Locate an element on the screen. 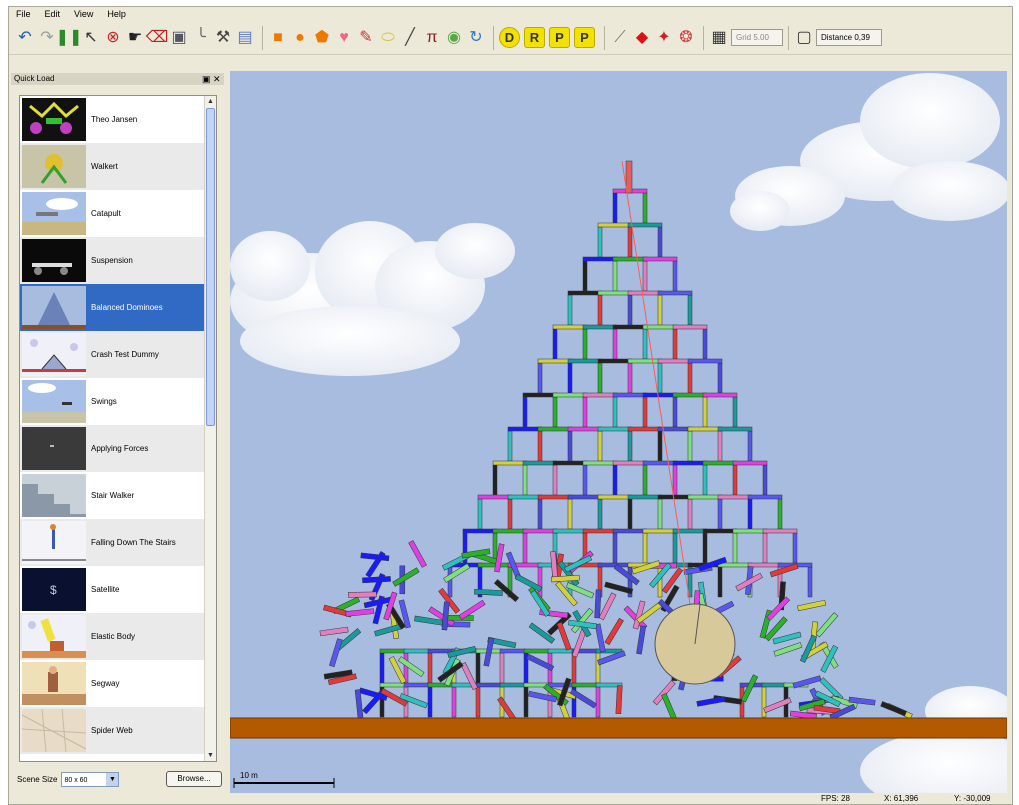 Image resolution: width=1019 pixels, height=805 pixels. pencil-tool-icon: ✎ is located at coordinates (366, 38).